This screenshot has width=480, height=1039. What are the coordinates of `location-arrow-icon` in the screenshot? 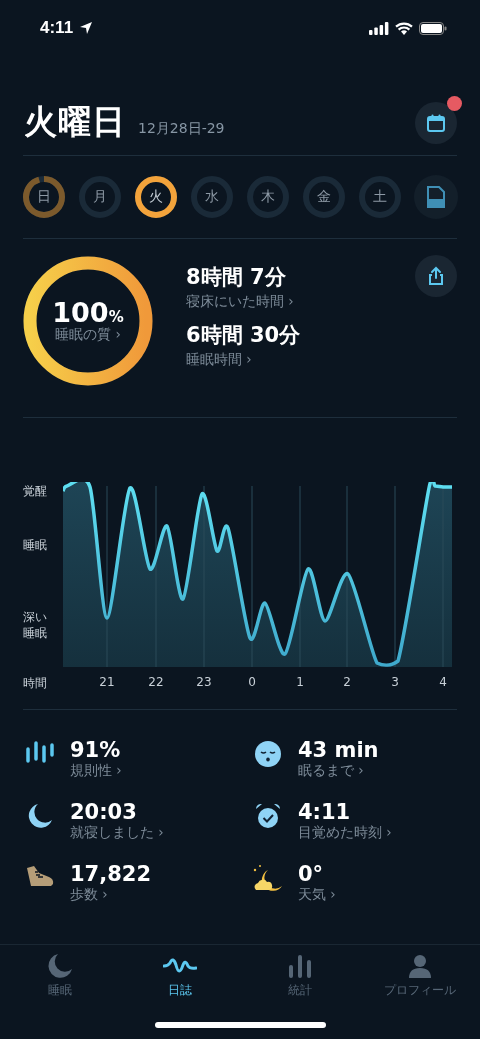 It's located at (86, 28).